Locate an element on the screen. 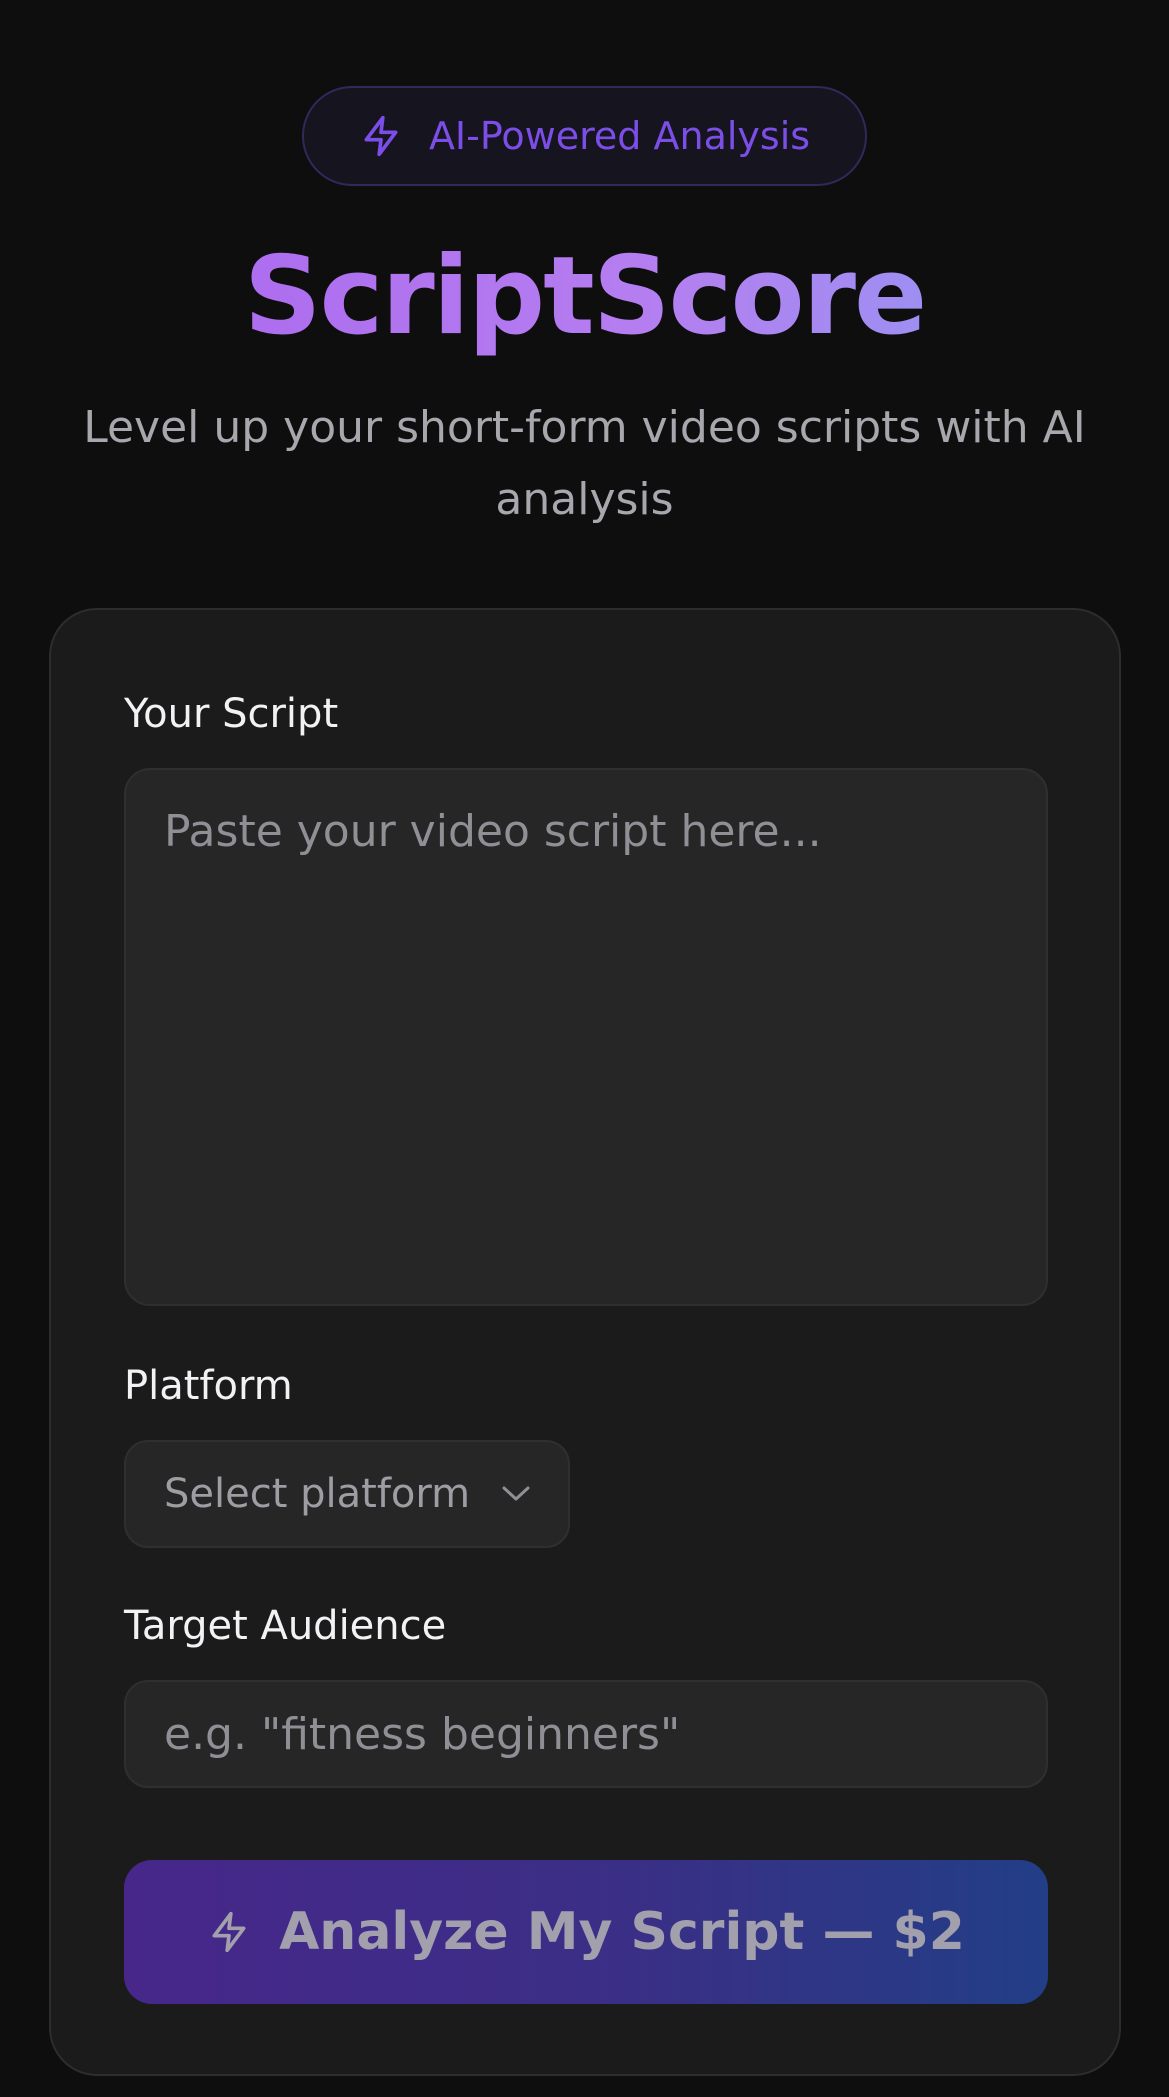  audience-placeholder: e.g. "fitness beginners" is located at coordinates (422, 1734).